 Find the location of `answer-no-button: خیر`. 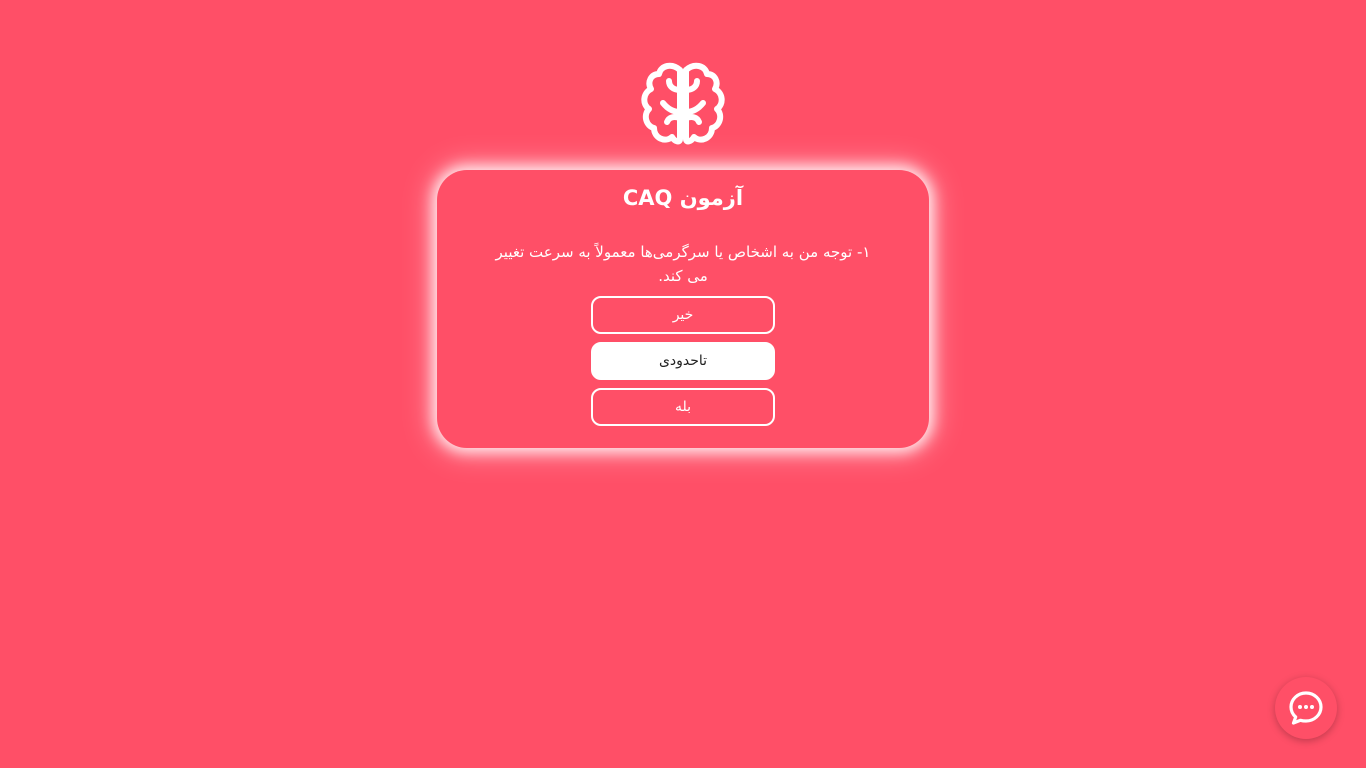

answer-no-button: خیر is located at coordinates (683, 315).